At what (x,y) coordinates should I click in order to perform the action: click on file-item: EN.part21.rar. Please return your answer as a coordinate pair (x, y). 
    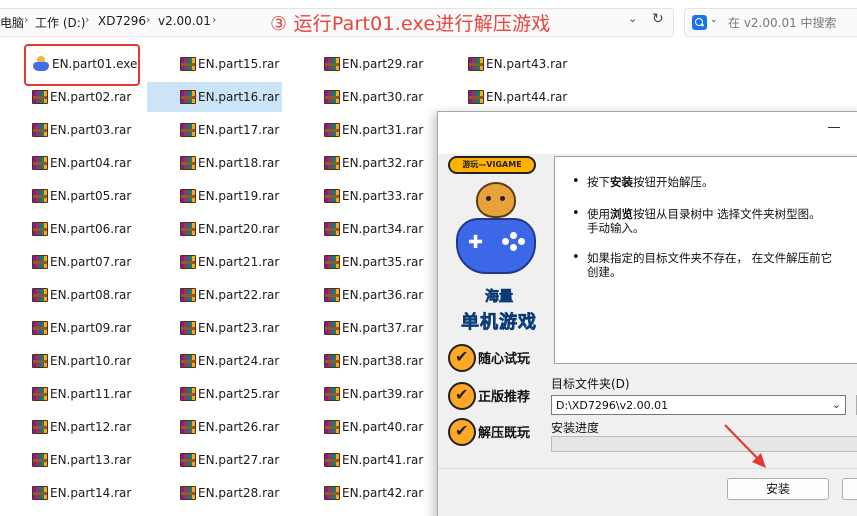
    Looking at the image, I should click on (214, 262).